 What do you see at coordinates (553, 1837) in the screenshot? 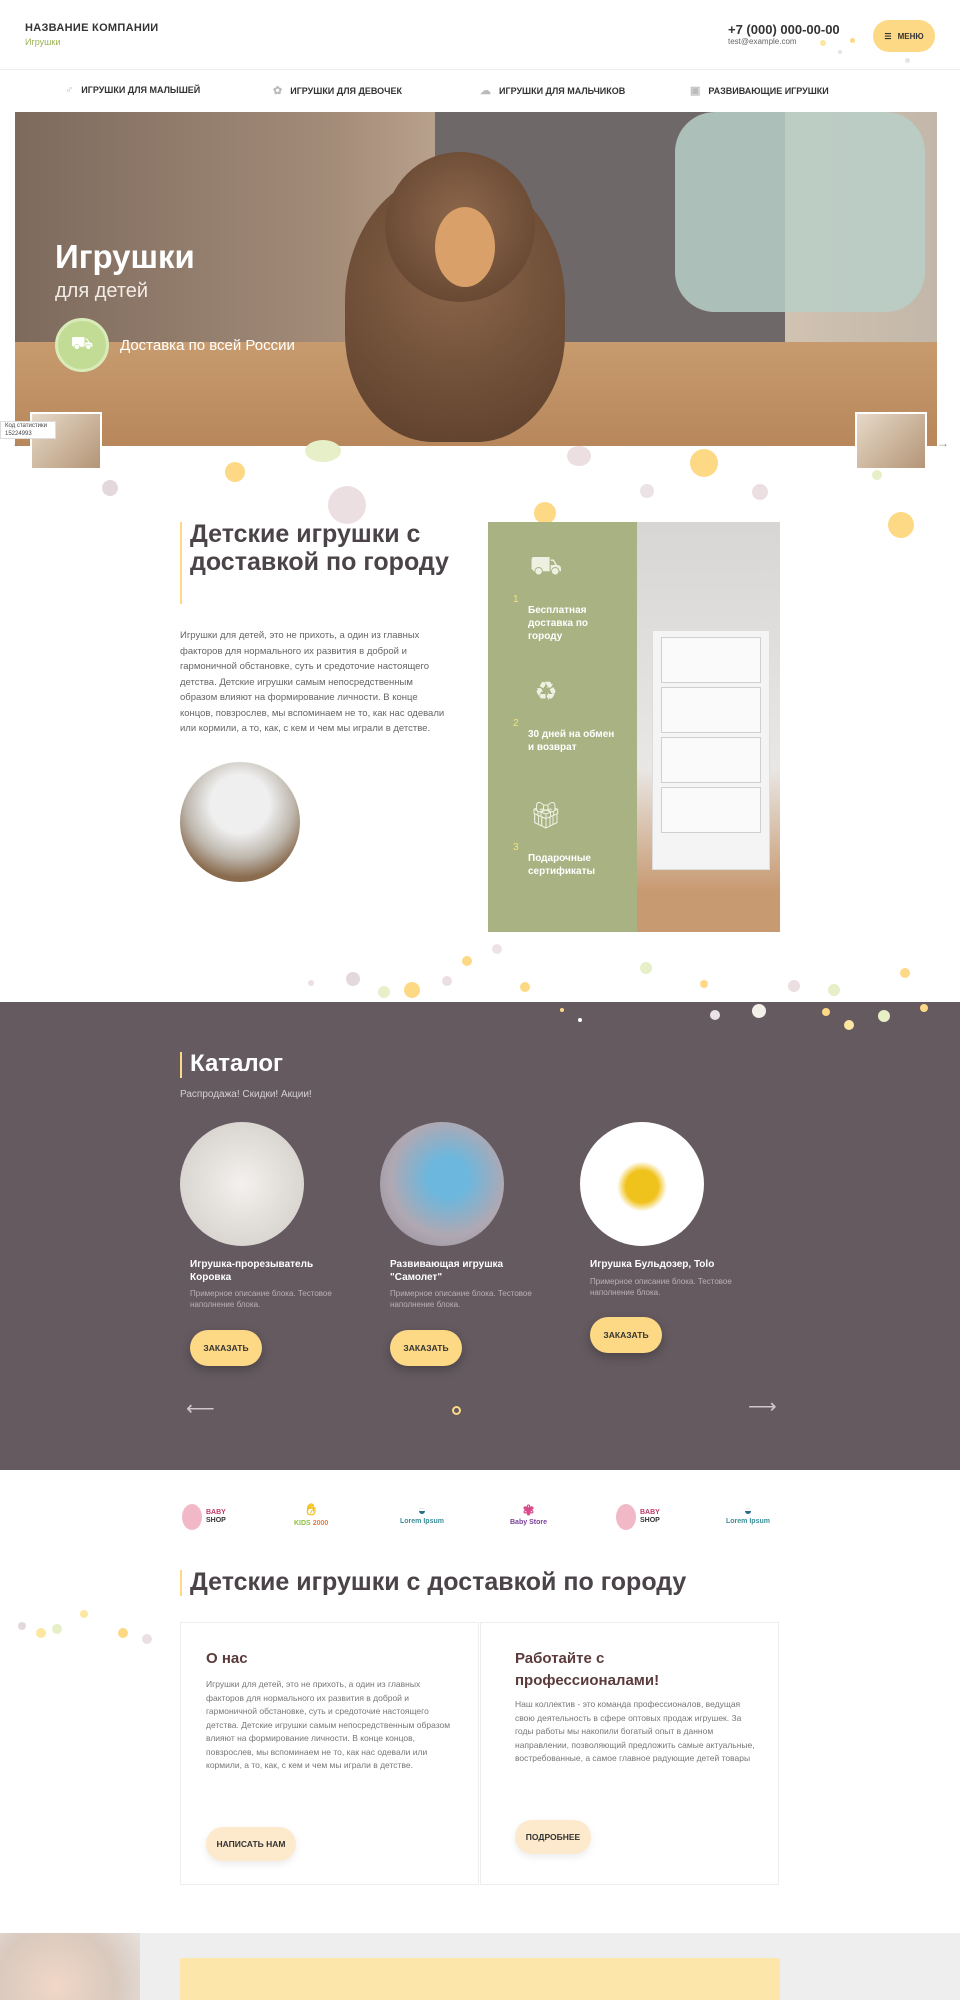
I see `more-button: ПОДРОБНЕЕ` at bounding box center [553, 1837].